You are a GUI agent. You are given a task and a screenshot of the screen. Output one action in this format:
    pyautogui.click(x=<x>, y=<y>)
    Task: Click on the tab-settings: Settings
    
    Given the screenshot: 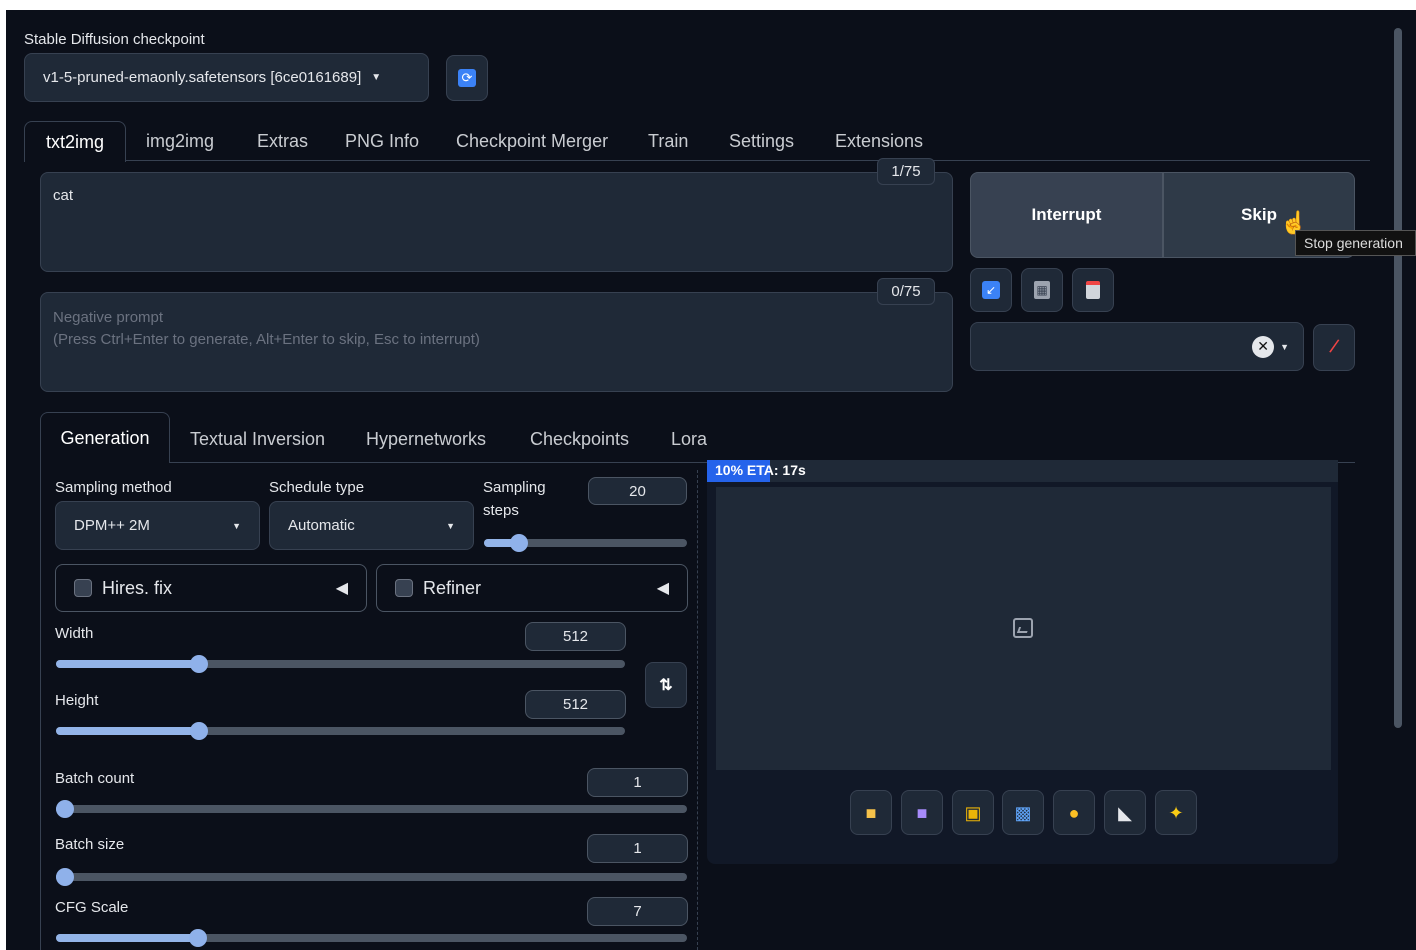 What is the action you would take?
    pyautogui.click(x=761, y=141)
    